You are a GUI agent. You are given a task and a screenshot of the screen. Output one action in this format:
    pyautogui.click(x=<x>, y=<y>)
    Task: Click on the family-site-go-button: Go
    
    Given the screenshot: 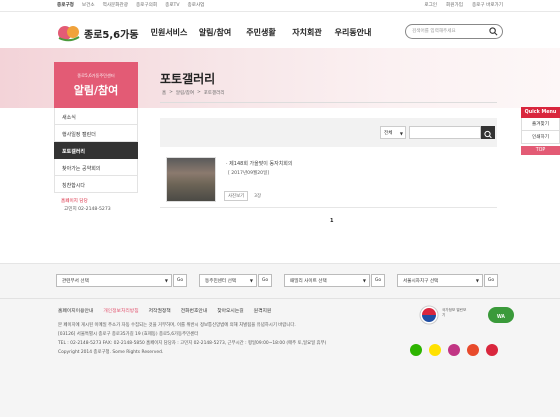 What is the action you would take?
    pyautogui.click(x=378, y=280)
    